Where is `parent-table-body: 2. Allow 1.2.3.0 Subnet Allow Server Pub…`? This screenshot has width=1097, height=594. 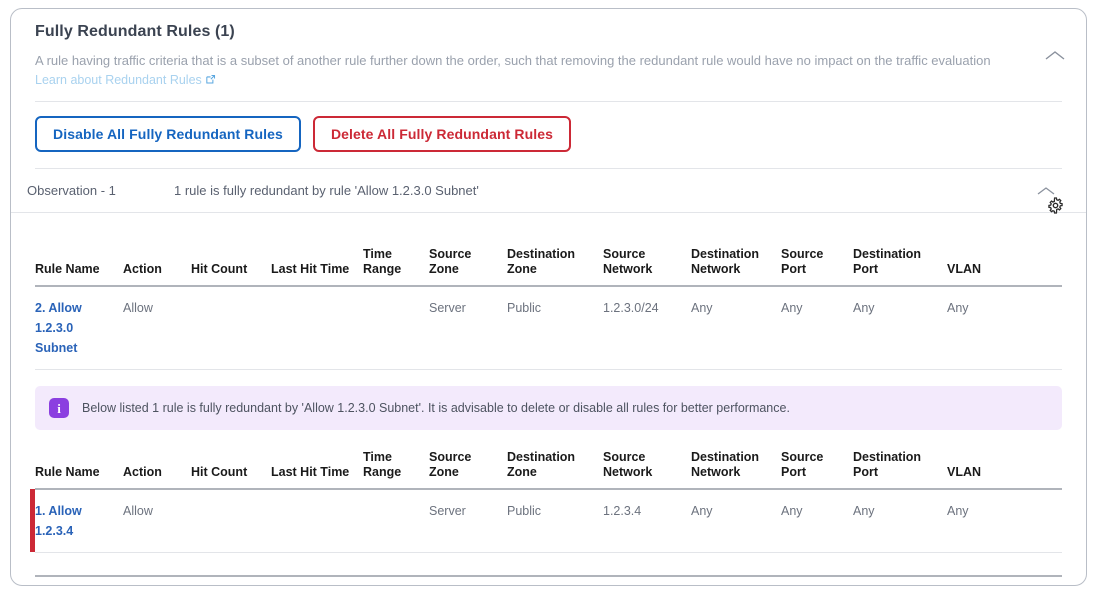 parent-table-body: 2. Allow 1.2.3.0 Subnet Allow Server Pub… is located at coordinates (548, 328).